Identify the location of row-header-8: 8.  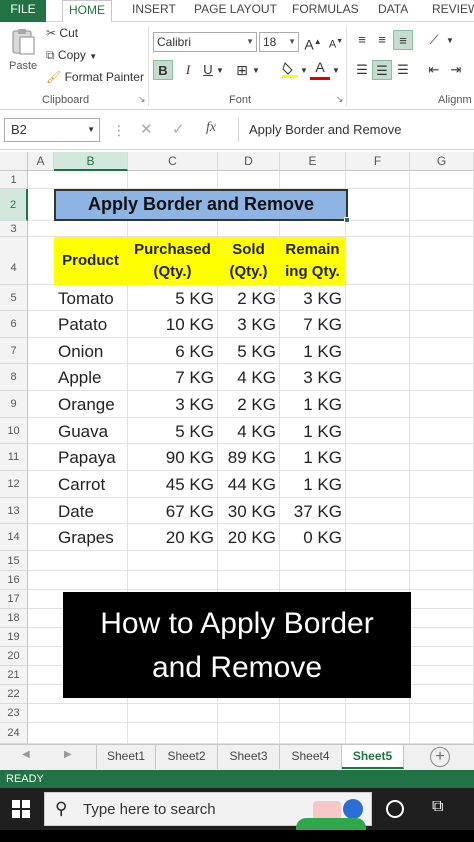
(14, 377).